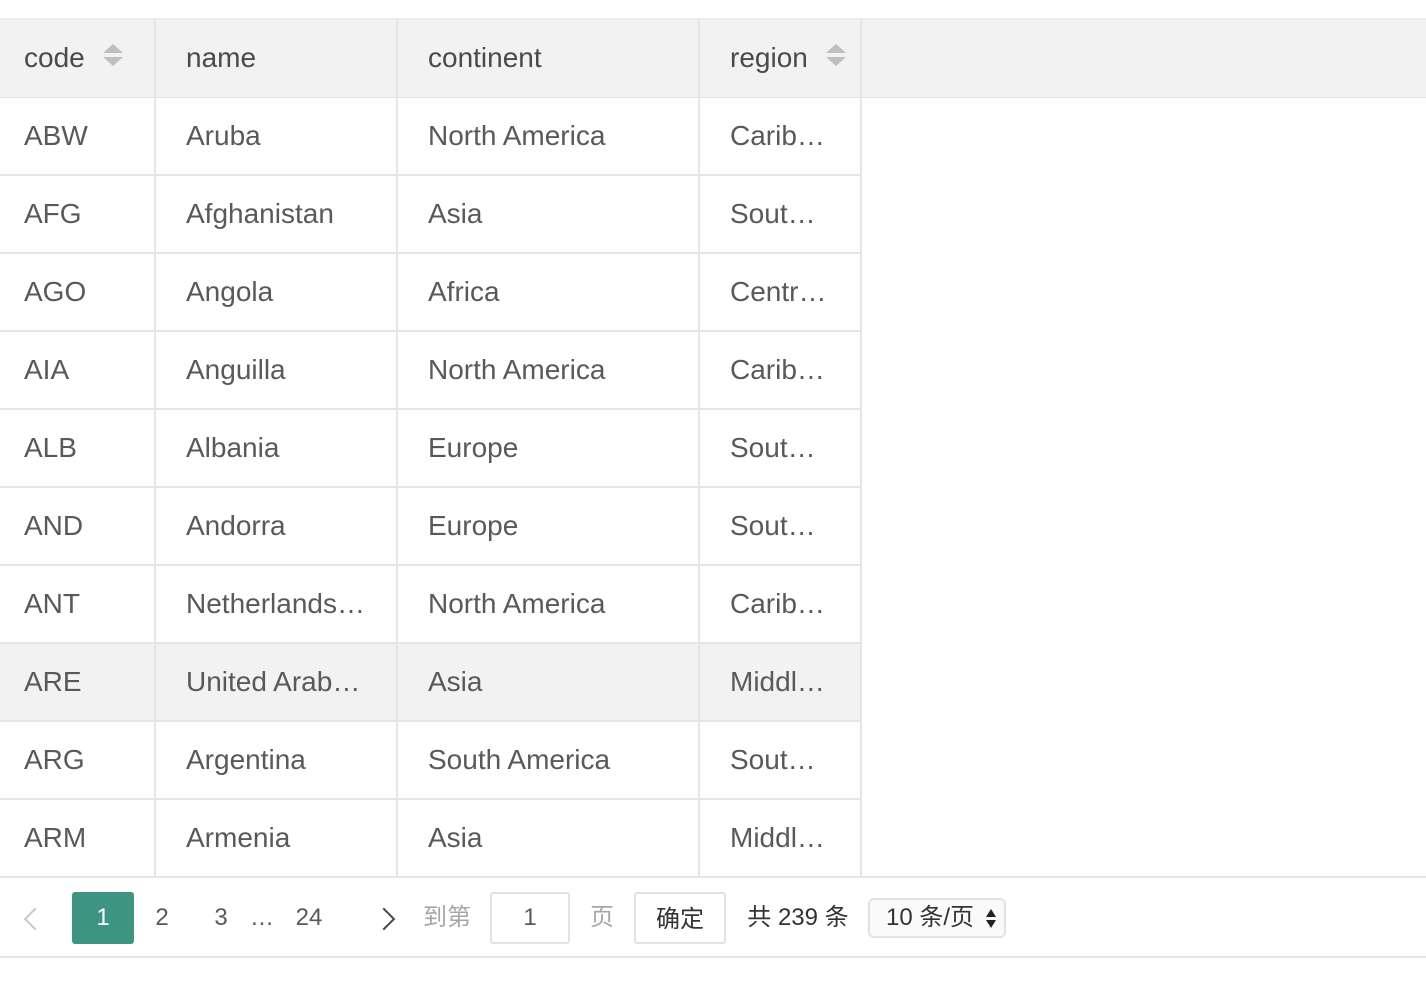 Image resolution: width=1426 pixels, height=984 pixels. What do you see at coordinates (78, 760) in the screenshot?
I see `cell-code: ARG` at bounding box center [78, 760].